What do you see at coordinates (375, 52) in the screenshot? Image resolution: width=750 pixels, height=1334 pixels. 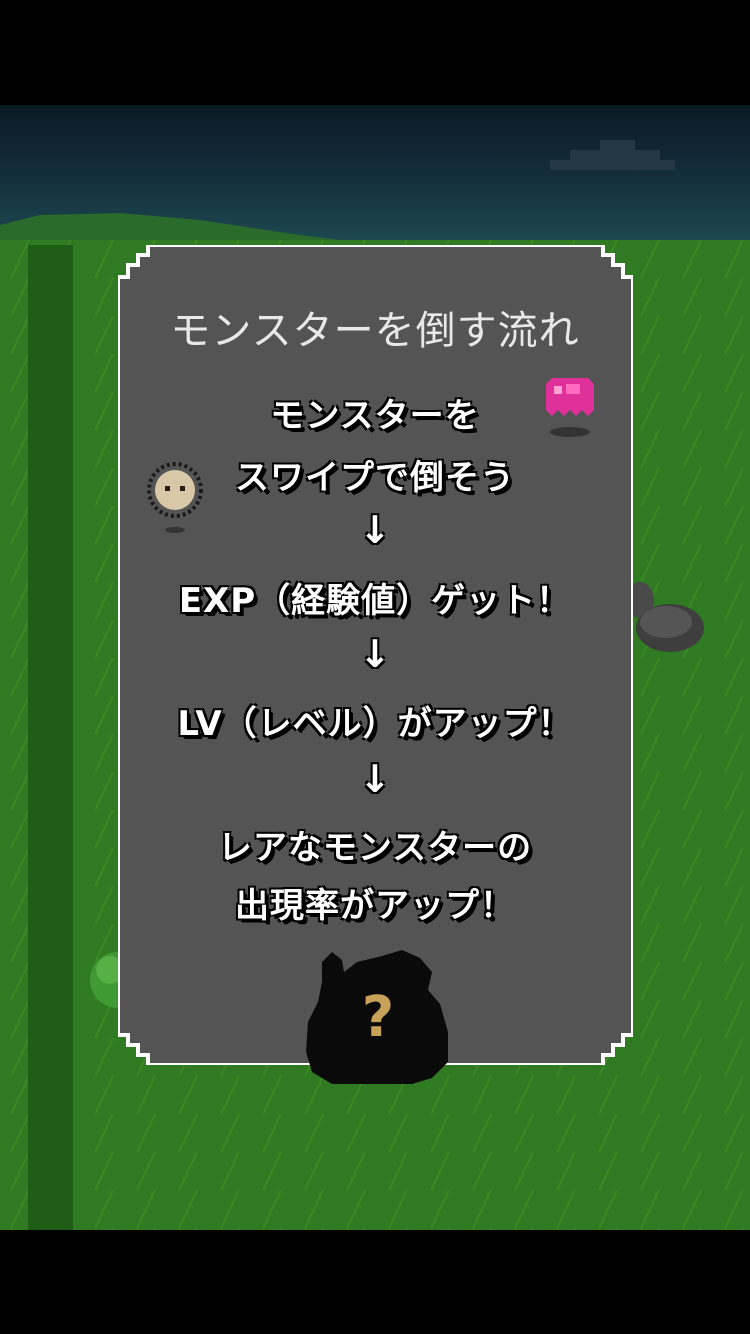 I see `top-letterbox` at bounding box center [375, 52].